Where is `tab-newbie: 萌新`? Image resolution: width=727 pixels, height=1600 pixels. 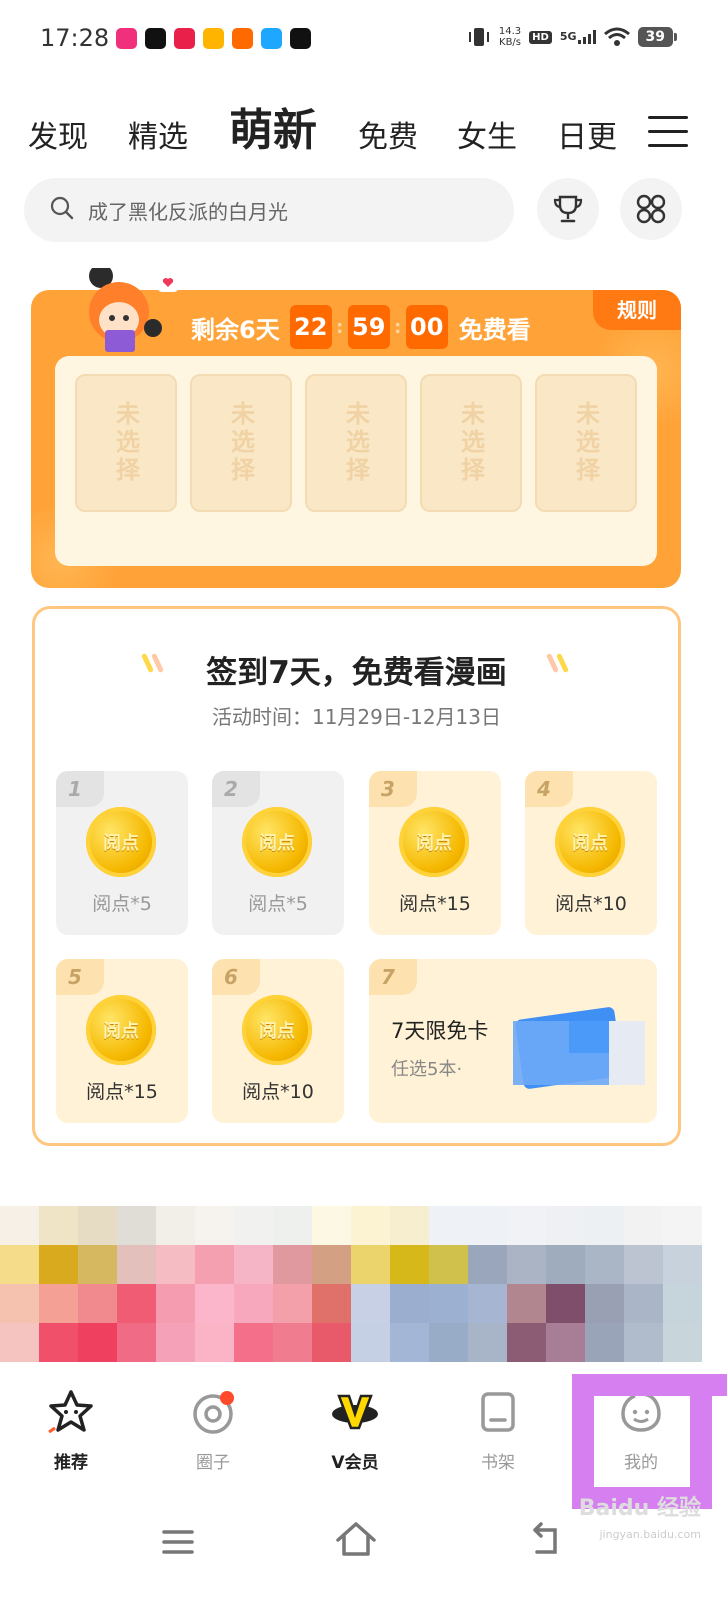
tab-newbie: 萌新 is located at coordinates (273, 126).